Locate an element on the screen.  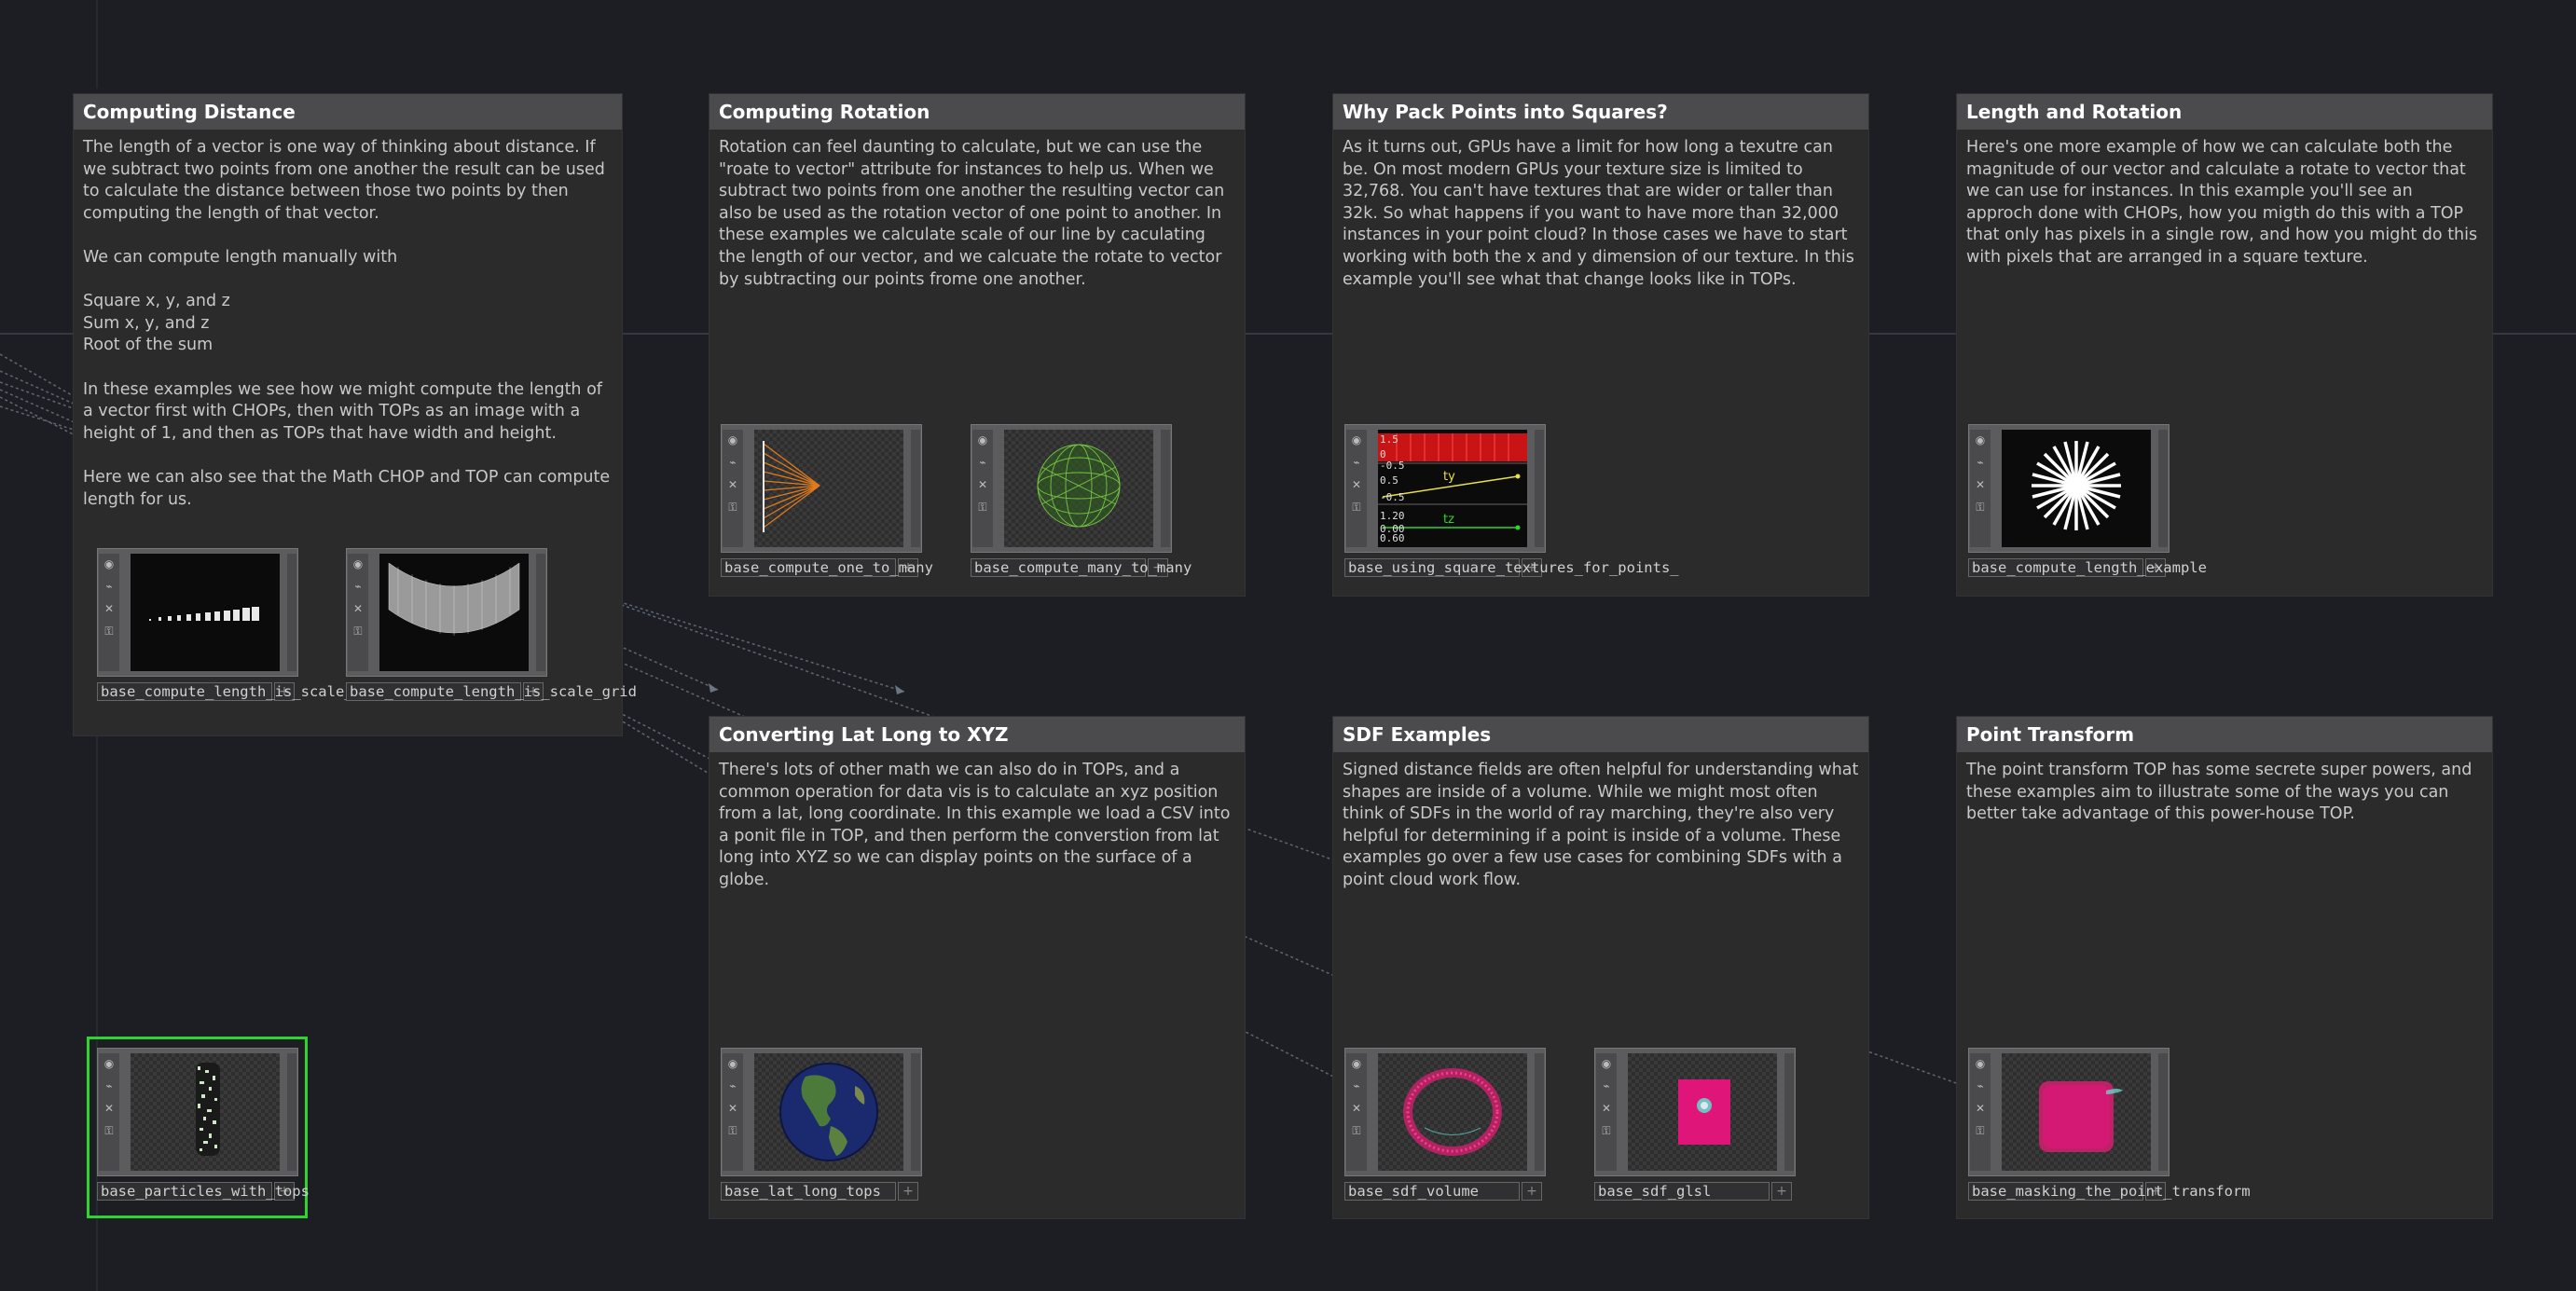
chop-tick-label: 1.5 is located at coordinates (1389, 440).